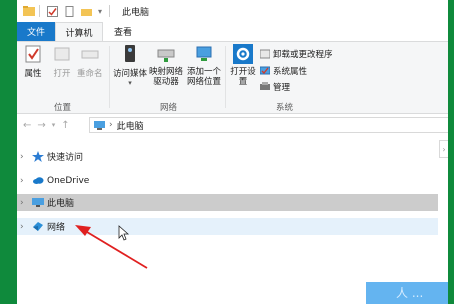 This screenshot has width=454, height=304. Describe the element at coordinates (8, 152) in the screenshot. I see `desktop-frame-left` at that location.